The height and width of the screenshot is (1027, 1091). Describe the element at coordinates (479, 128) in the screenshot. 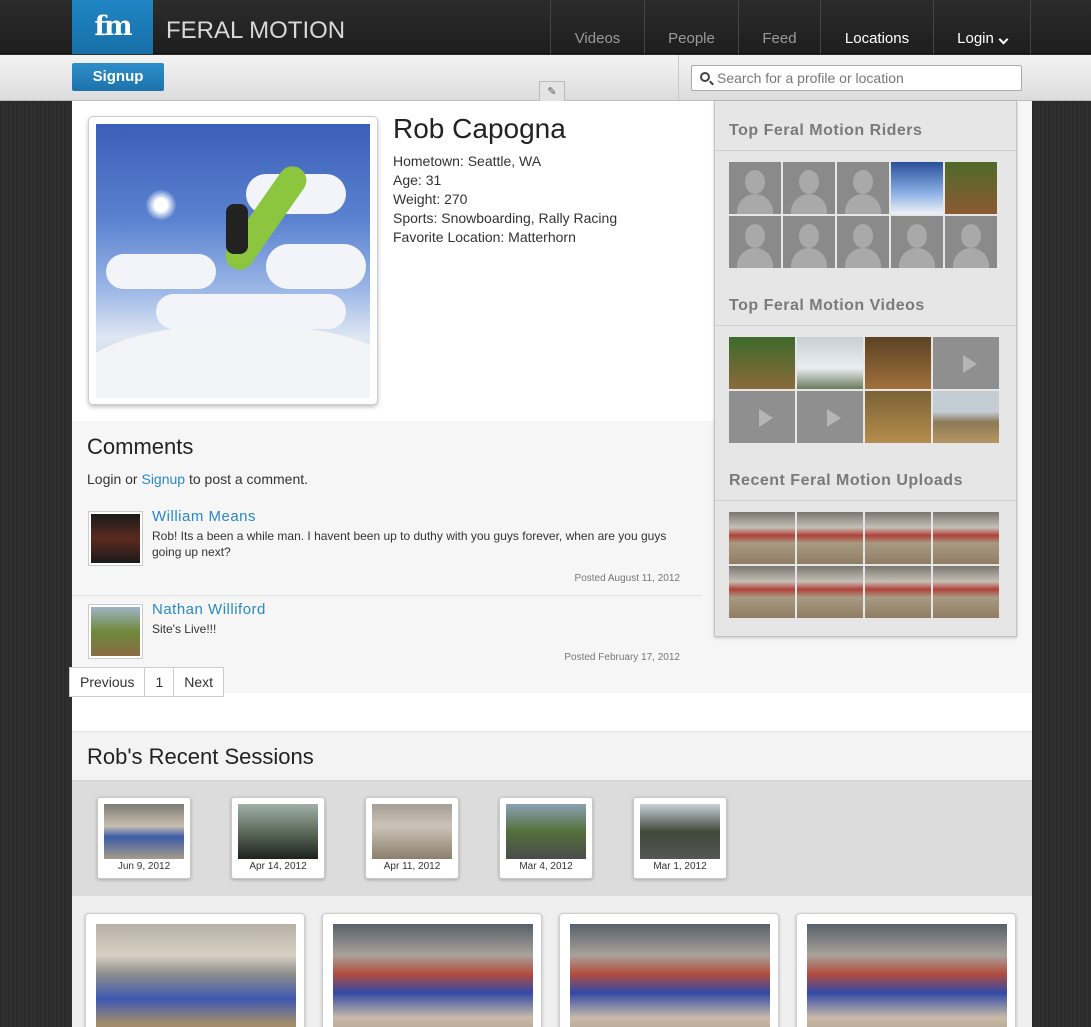

I see `profile-name: Rob Capogna` at that location.